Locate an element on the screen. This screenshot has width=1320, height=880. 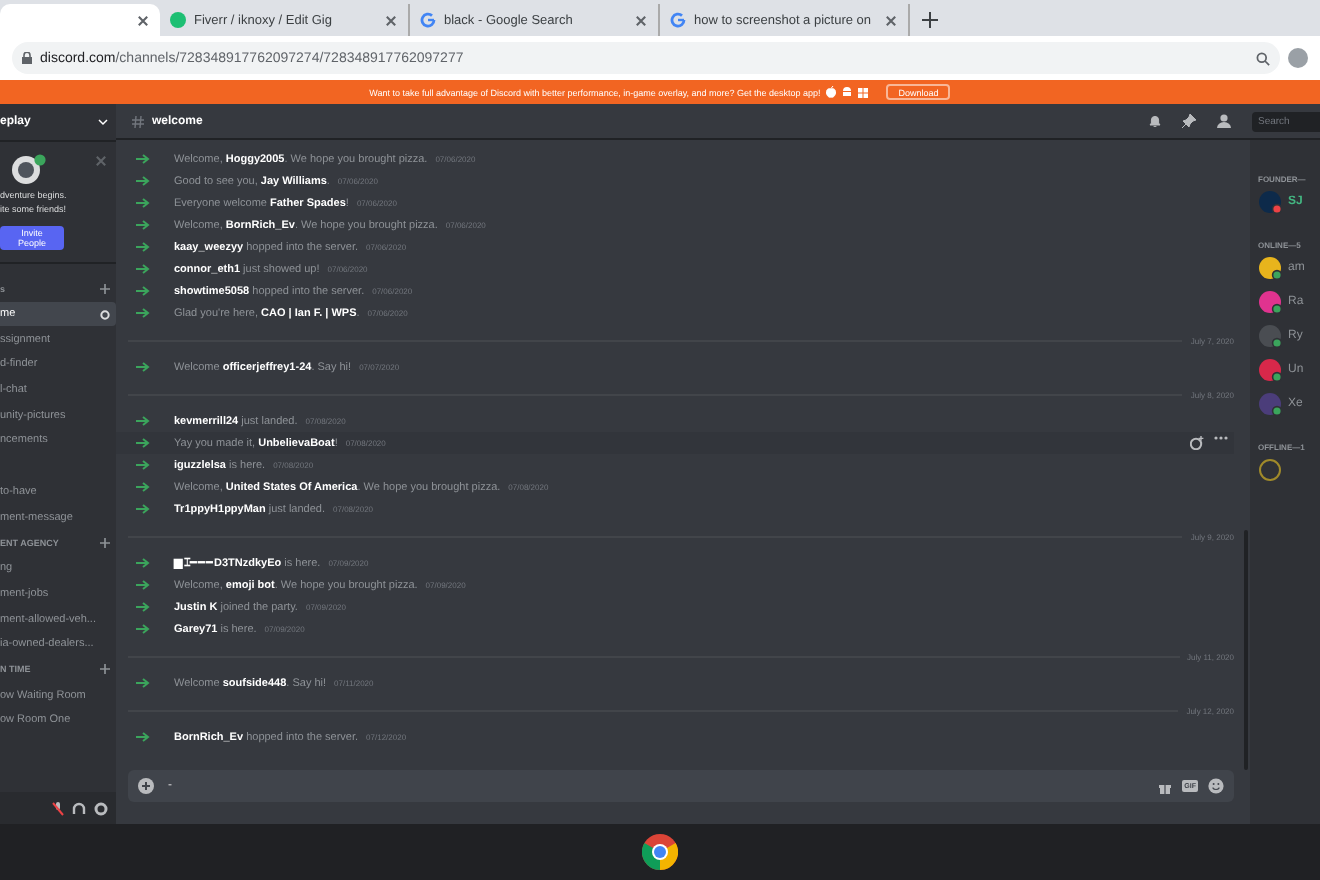
apple-icon is located at coordinates (831, 92).